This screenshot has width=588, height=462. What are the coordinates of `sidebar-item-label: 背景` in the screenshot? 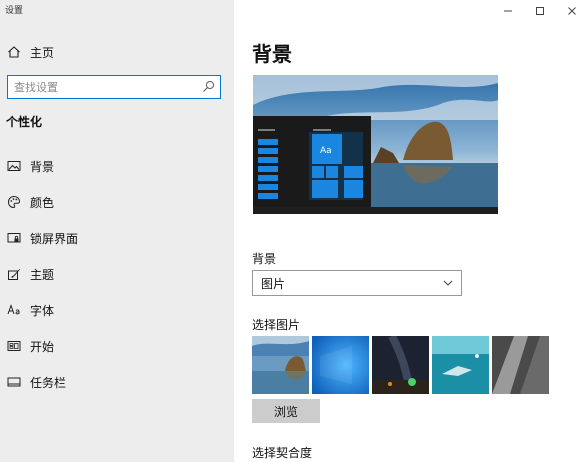 It's located at (42, 166).